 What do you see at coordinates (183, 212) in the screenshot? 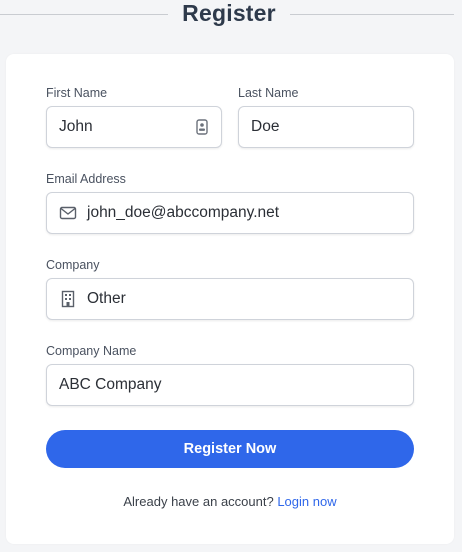
I see `email-value: john_doe@abccompany.net` at bounding box center [183, 212].